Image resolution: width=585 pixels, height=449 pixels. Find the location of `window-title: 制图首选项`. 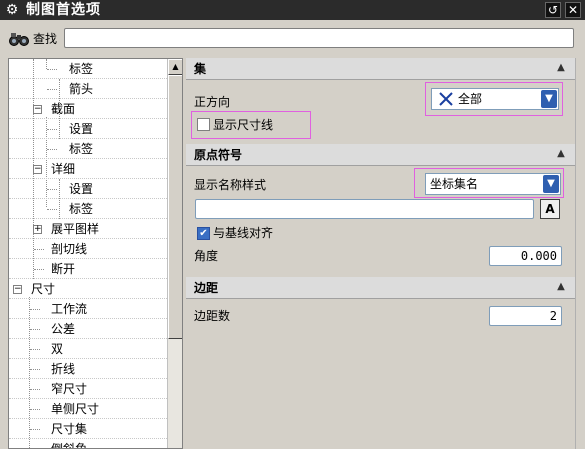

window-title: 制图首选项 is located at coordinates (63, 10).